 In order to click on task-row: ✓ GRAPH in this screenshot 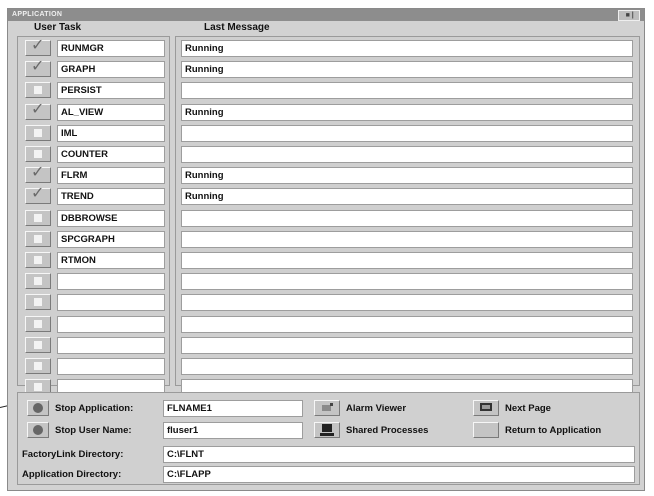, I will do `click(93, 68)`.